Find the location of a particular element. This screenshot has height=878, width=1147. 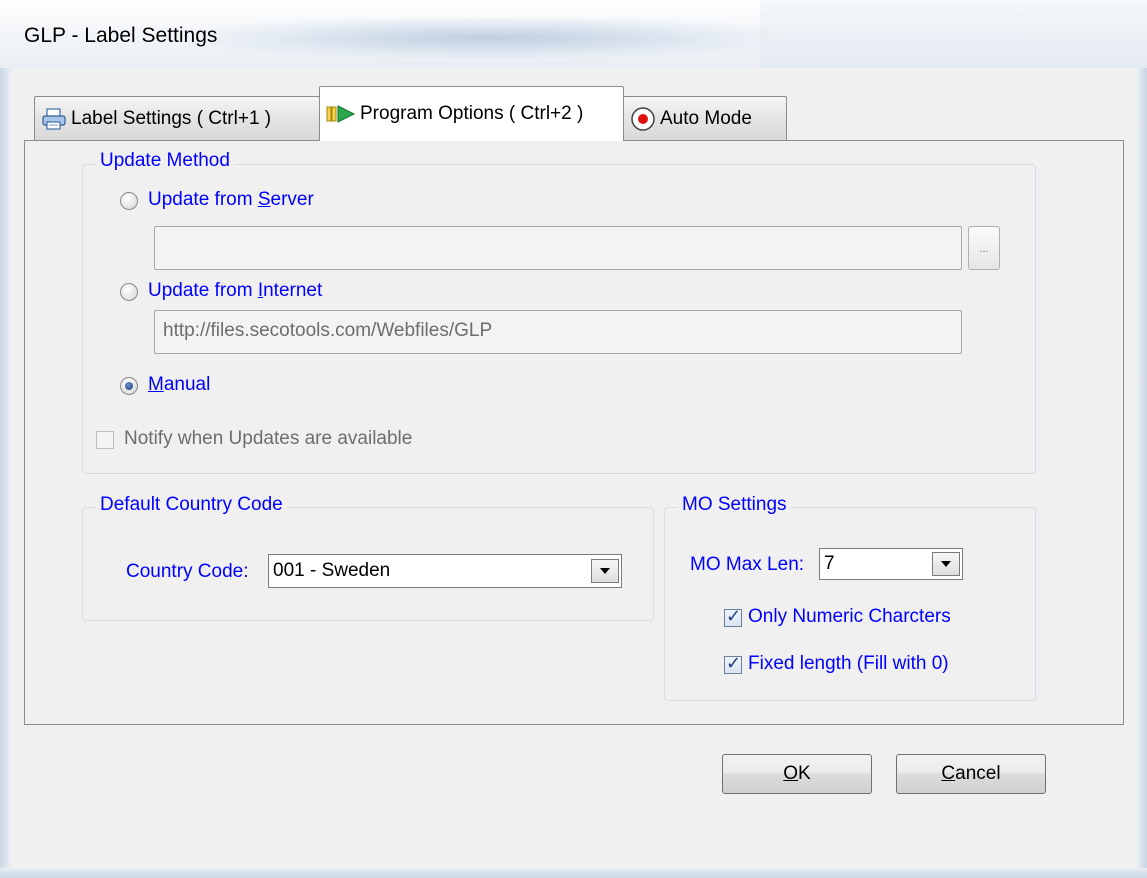

window-right-border is located at coordinates (1142, 473).